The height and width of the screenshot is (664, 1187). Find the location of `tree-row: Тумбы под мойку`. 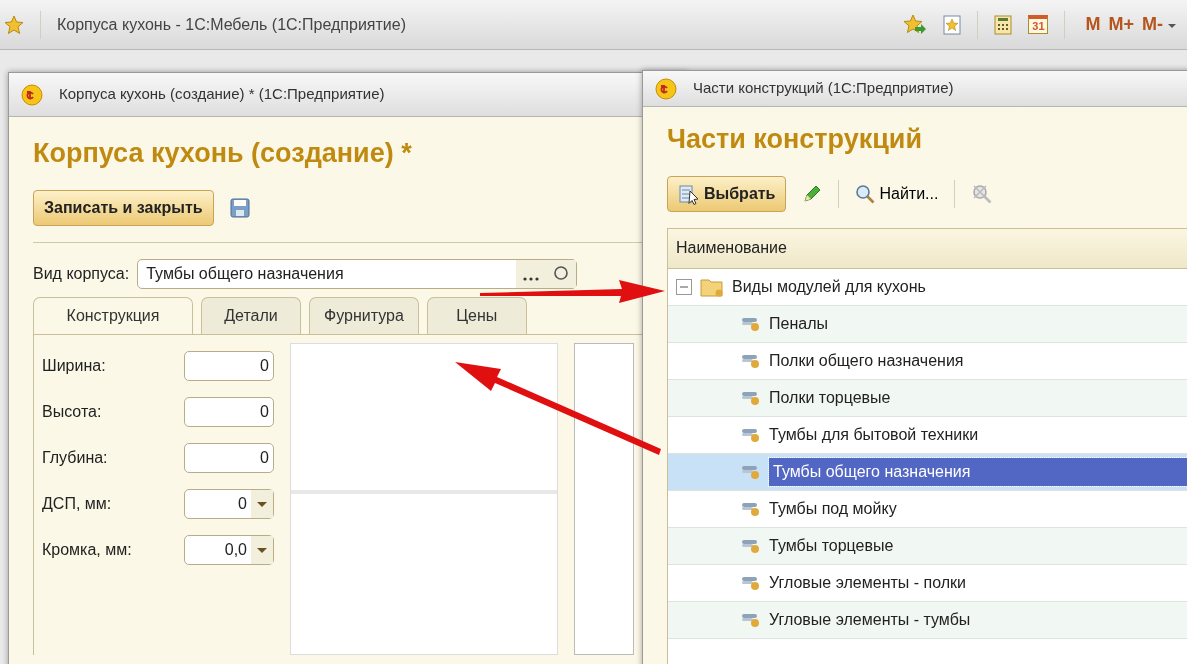

tree-row: Тумбы под мойку is located at coordinates (927, 509).